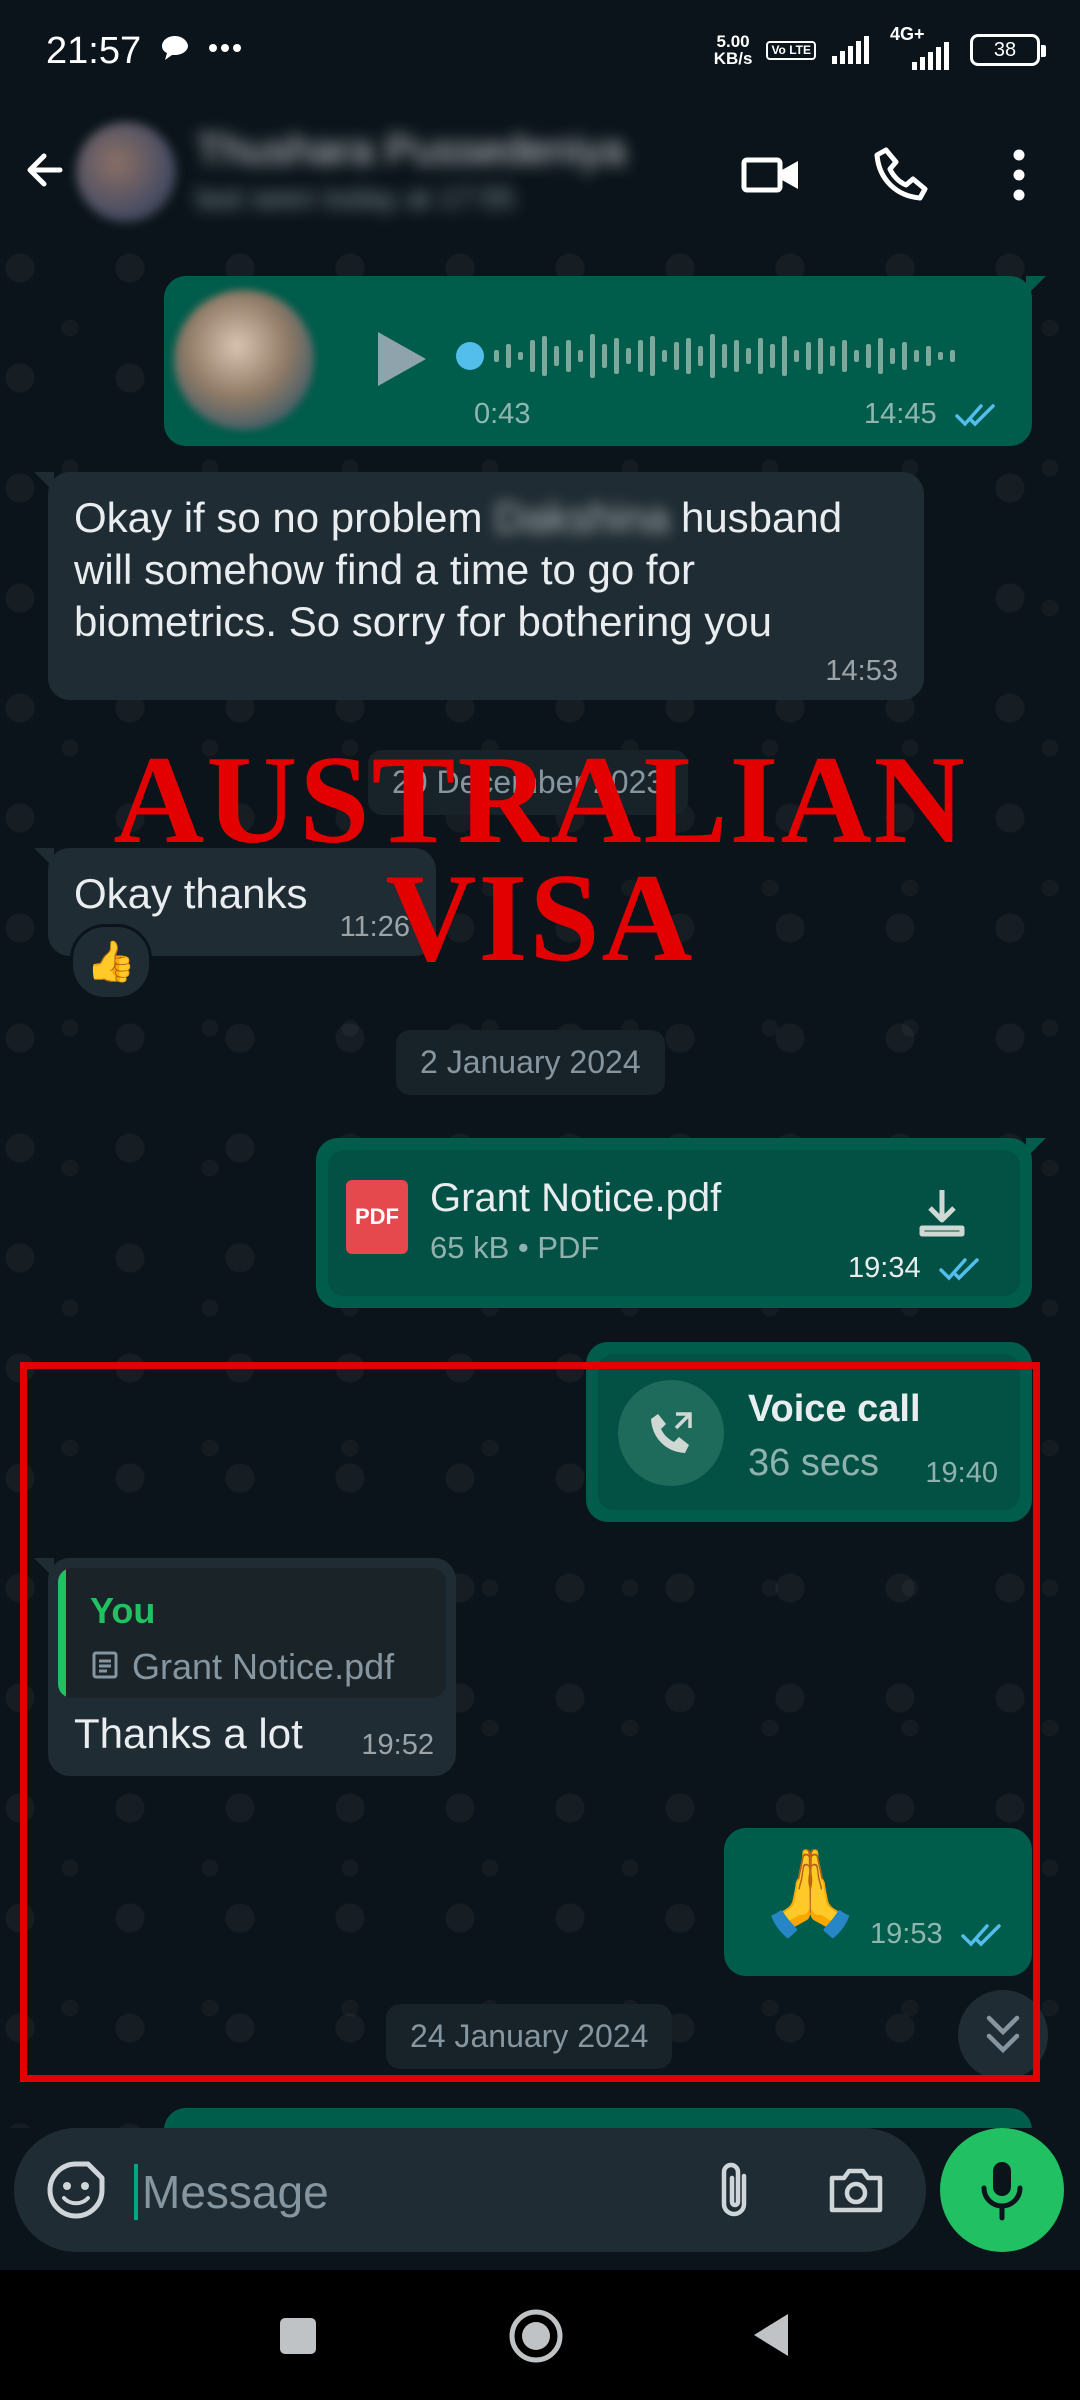 This screenshot has width=1080, height=2400. I want to click on call-made-icon, so click(671, 1432).